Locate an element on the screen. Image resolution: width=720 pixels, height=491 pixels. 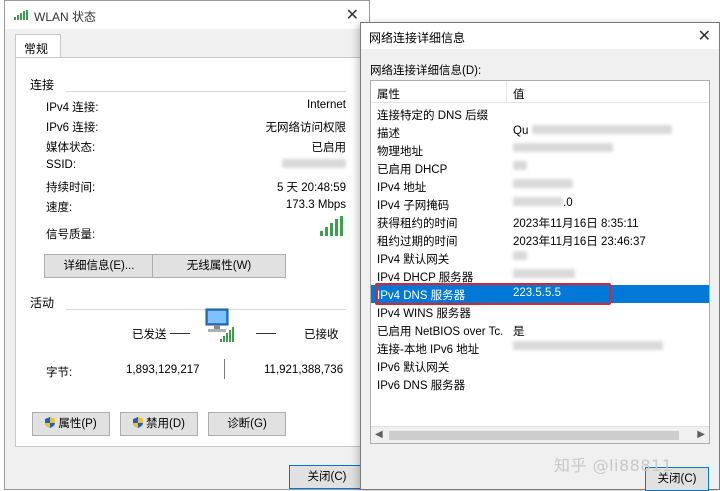
media-state-label: 媒体状态: is located at coordinates (71, 148).